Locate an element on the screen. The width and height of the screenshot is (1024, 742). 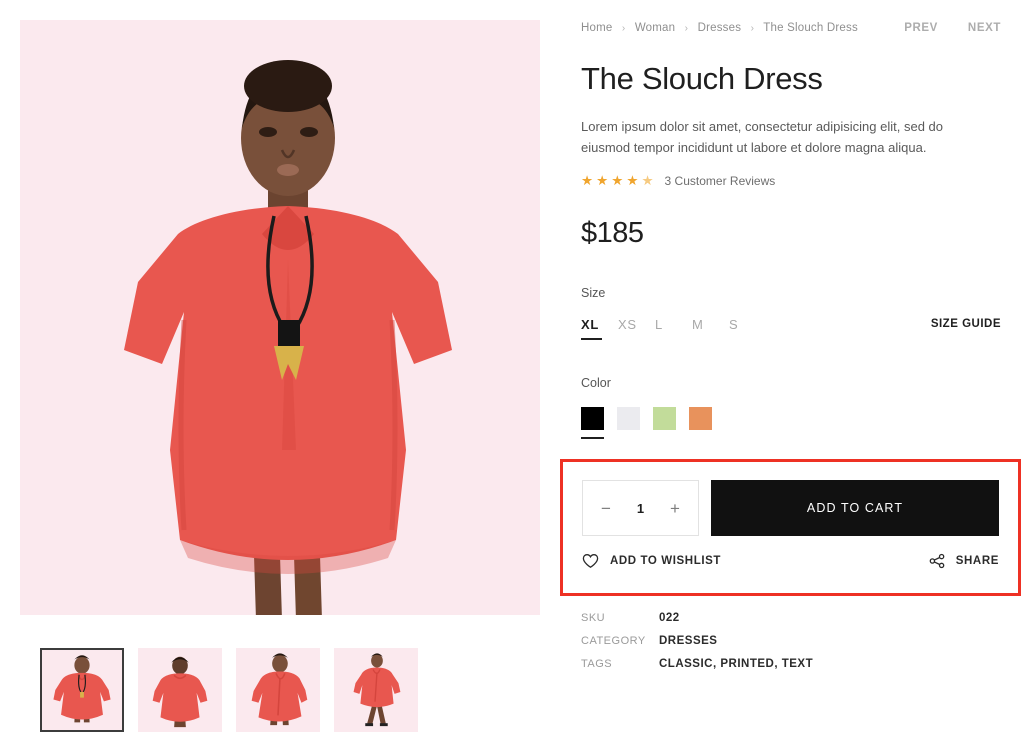
thumbnail-full-body-walking is located at coordinates (376, 690).